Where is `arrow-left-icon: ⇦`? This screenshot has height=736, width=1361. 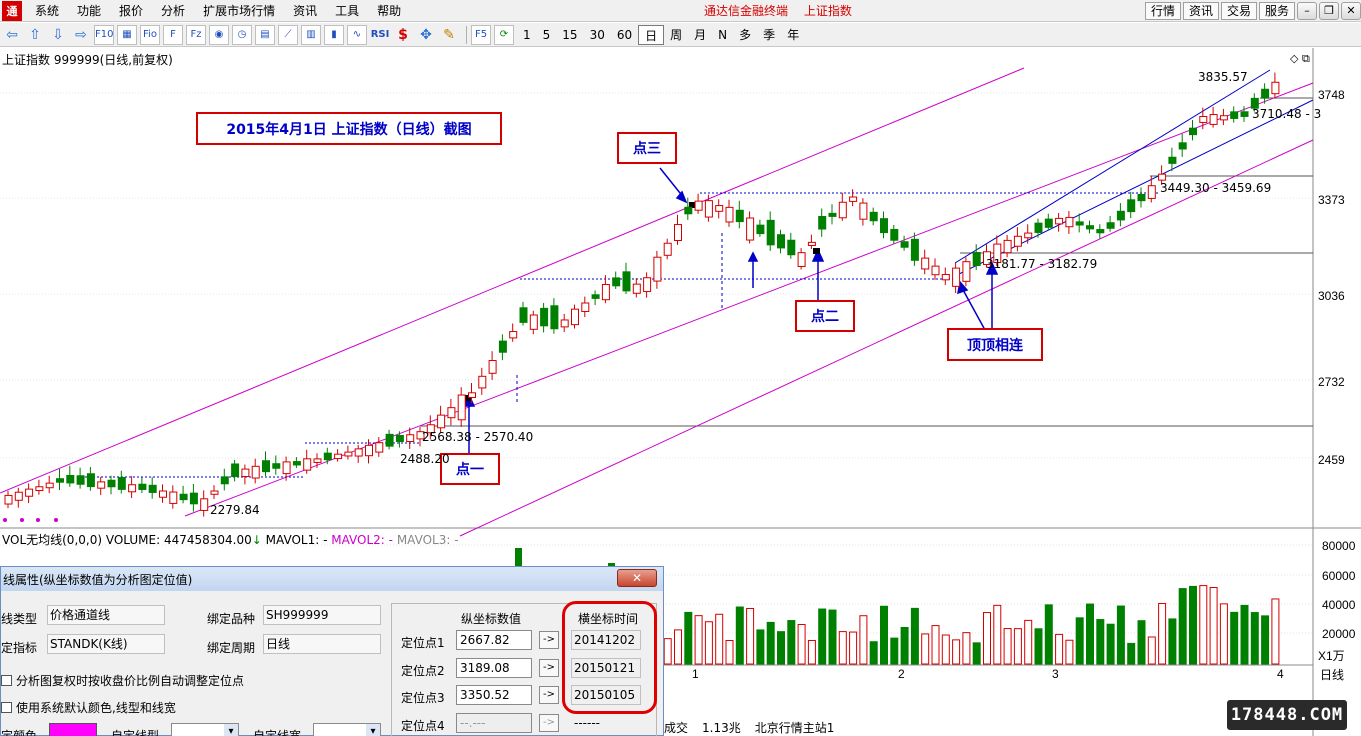
arrow-left-icon: ⇦ is located at coordinates (12, 35).